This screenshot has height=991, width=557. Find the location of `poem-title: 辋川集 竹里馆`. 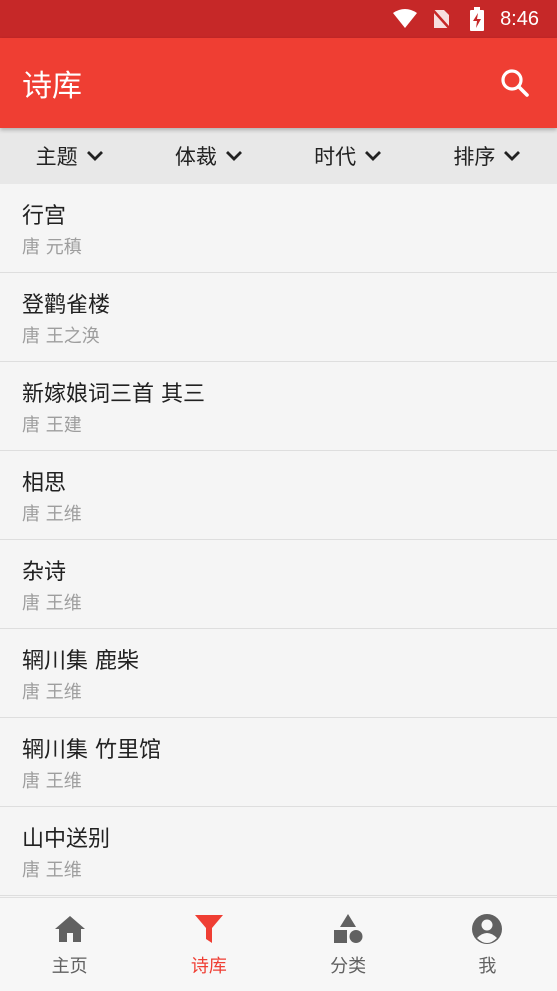

poem-title: 辋川集 竹里馆 is located at coordinates (91, 750).